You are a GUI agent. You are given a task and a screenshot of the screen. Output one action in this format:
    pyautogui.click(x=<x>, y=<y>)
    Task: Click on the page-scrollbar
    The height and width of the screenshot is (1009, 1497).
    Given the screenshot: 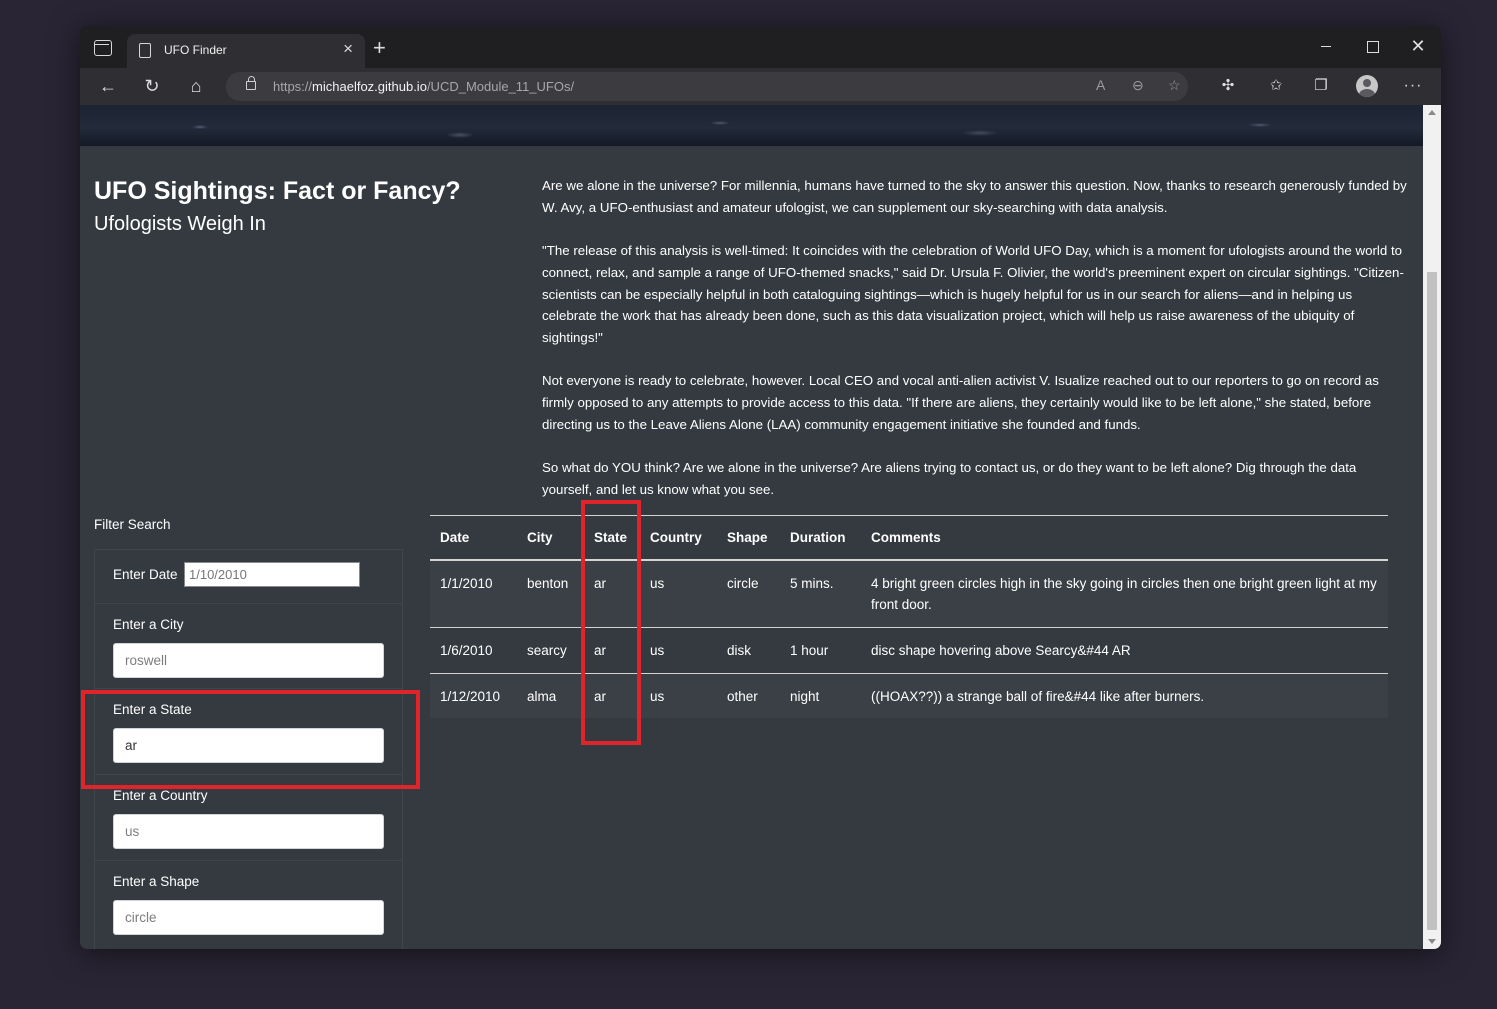 What is the action you would take?
    pyautogui.click(x=1432, y=527)
    